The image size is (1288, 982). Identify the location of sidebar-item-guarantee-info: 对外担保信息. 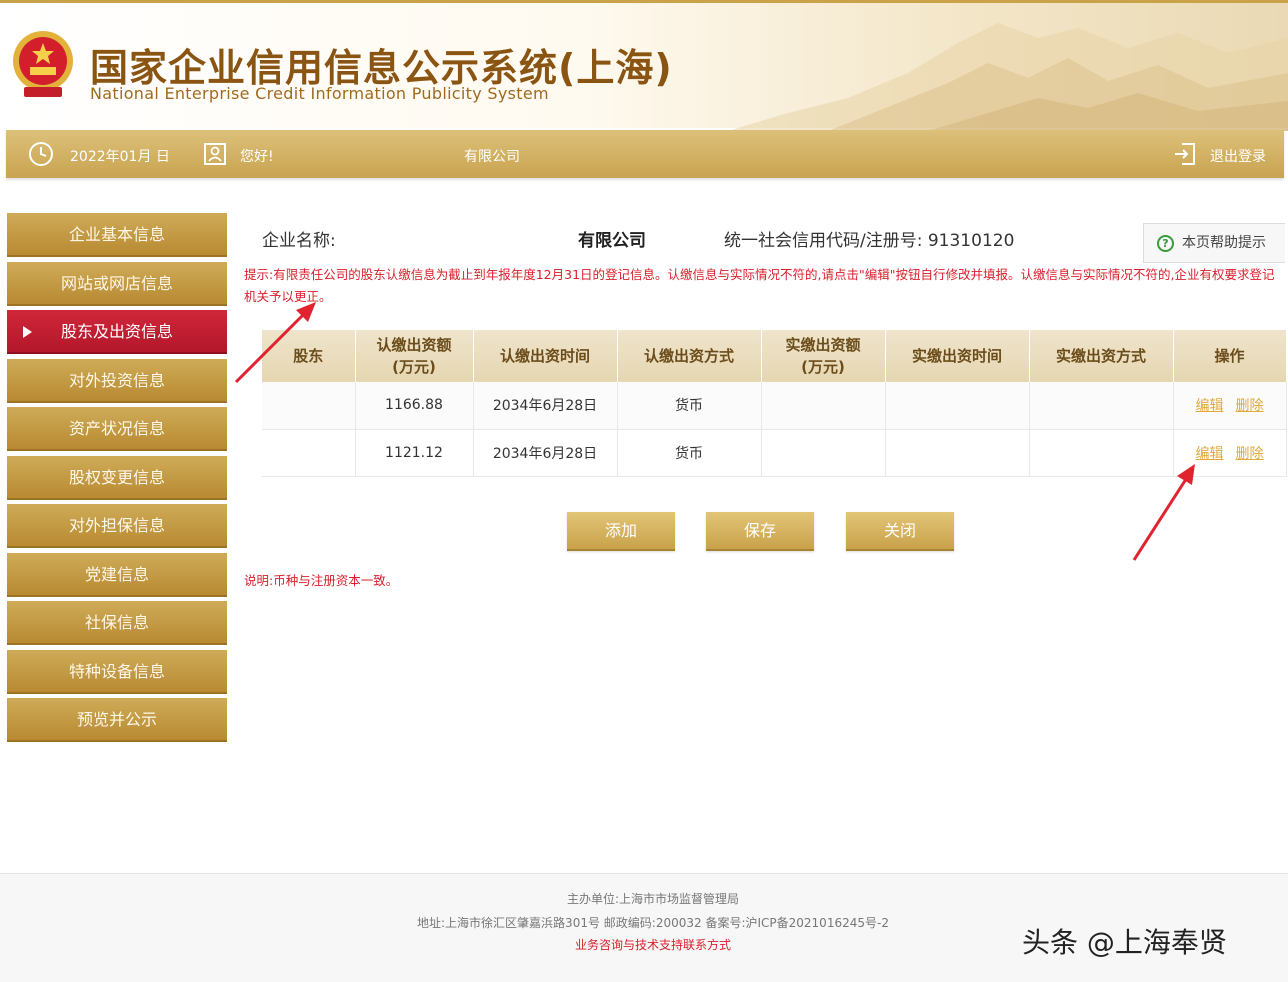
(117, 526).